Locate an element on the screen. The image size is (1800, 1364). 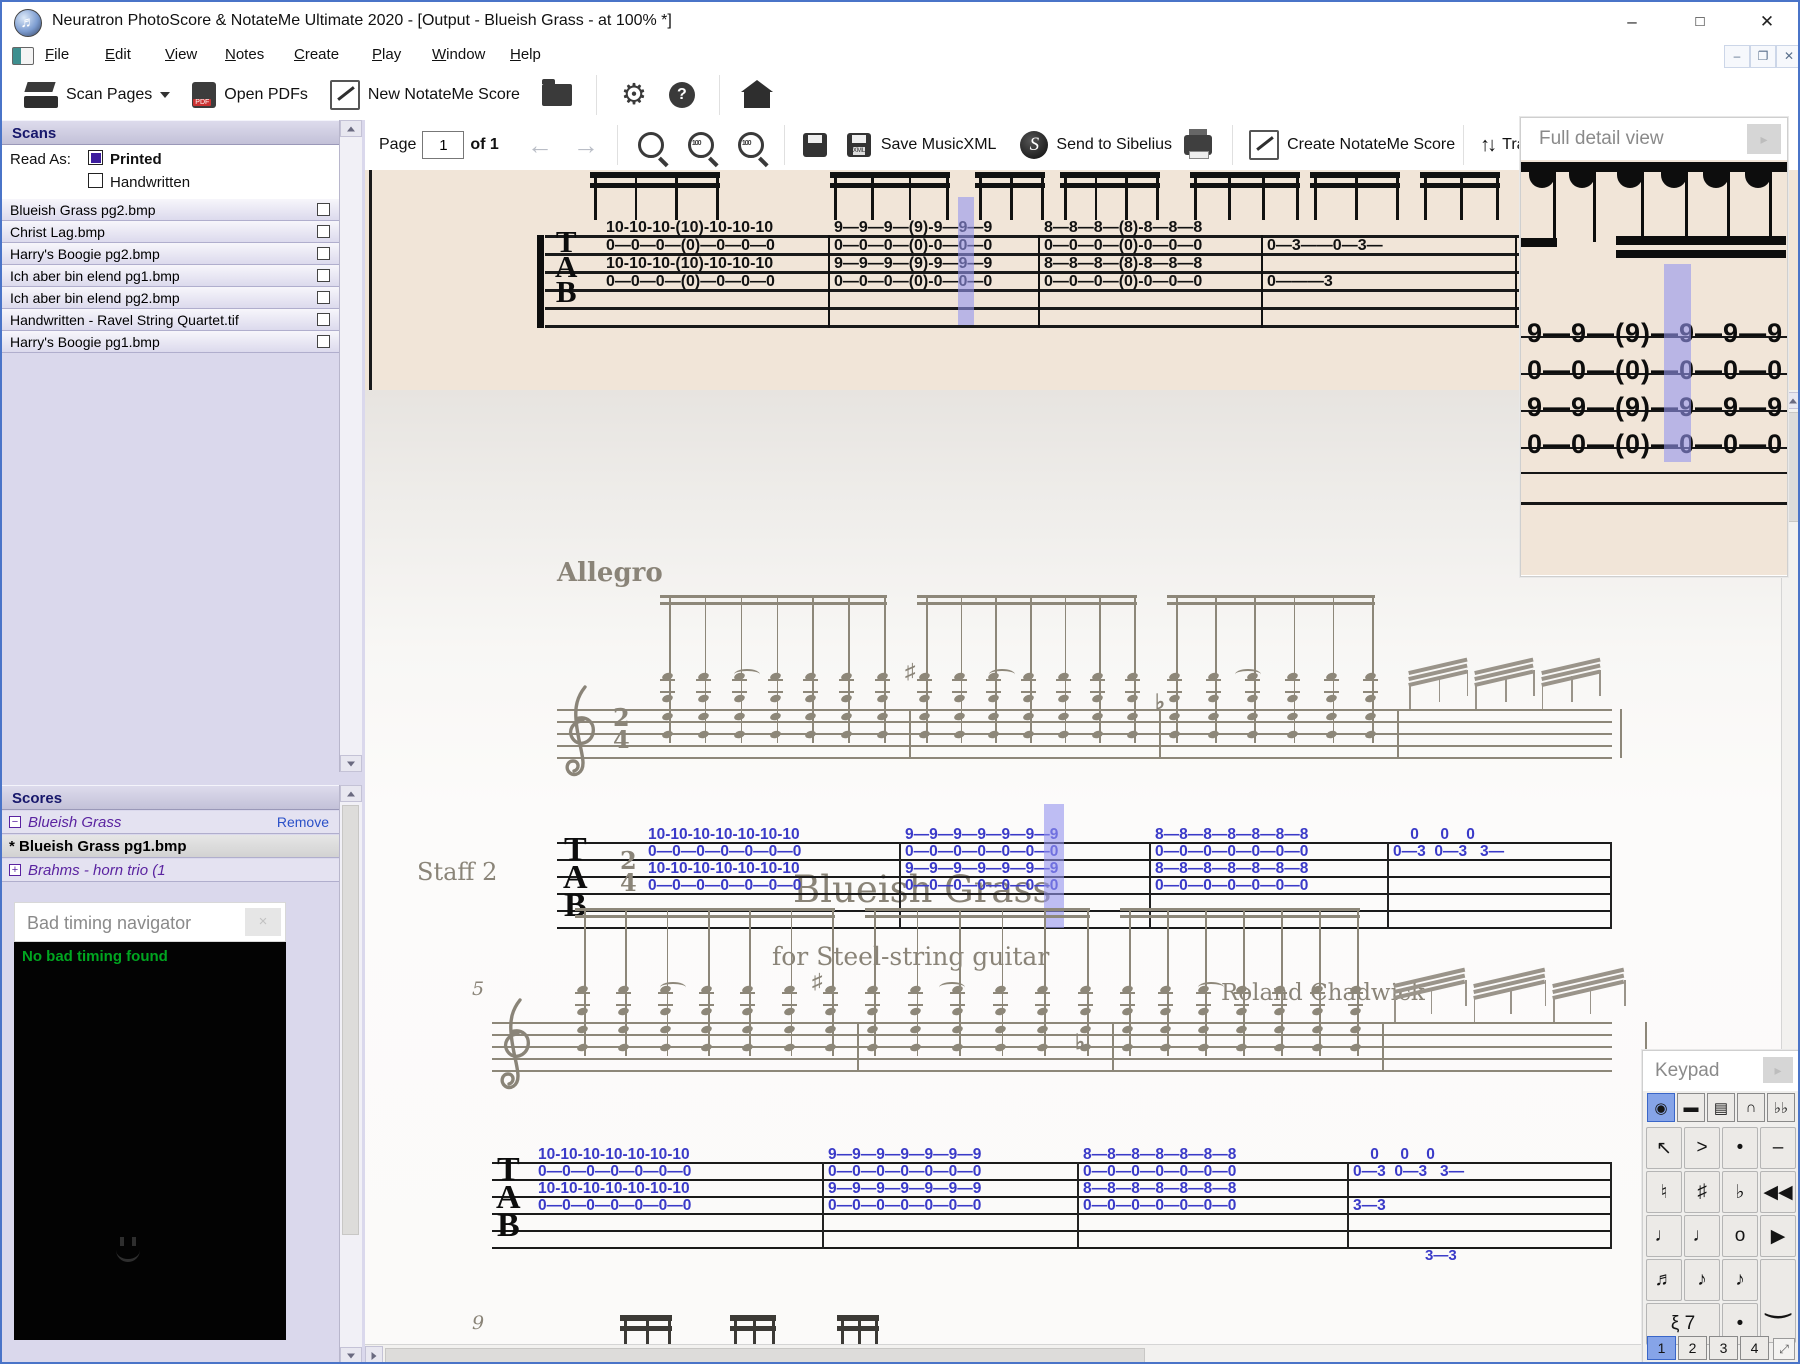
collapse-icon: − is located at coordinates (15, 822).